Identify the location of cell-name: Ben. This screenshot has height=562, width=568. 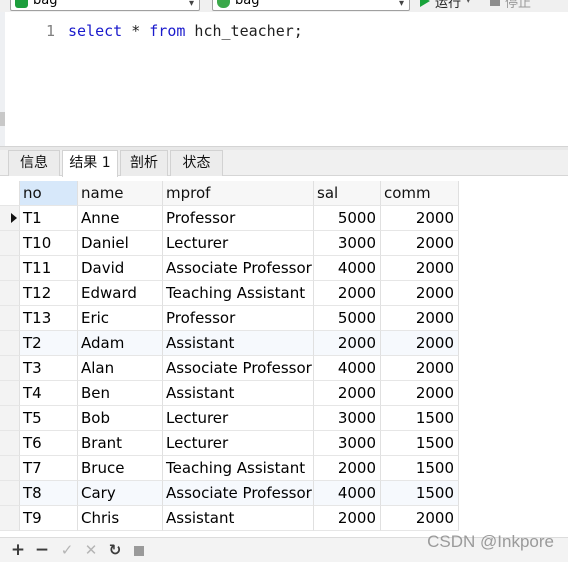
(120, 393).